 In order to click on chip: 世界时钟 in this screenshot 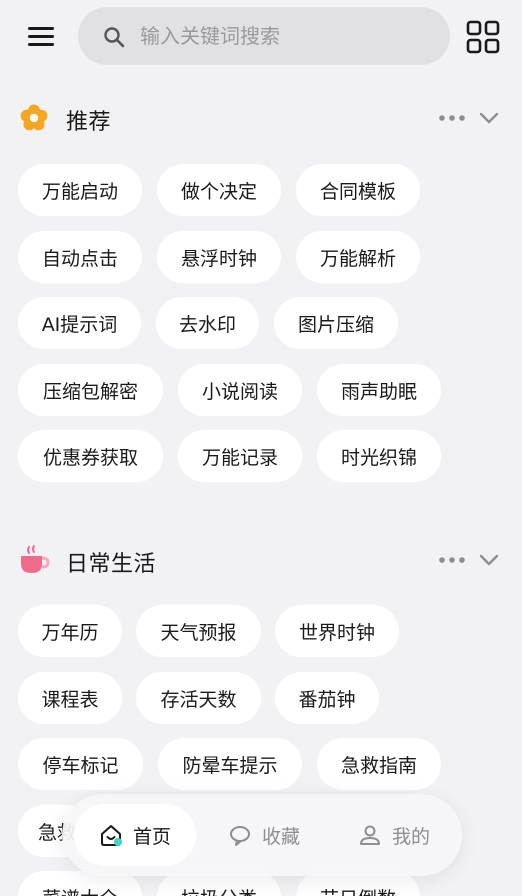, I will do `click(337, 631)`.